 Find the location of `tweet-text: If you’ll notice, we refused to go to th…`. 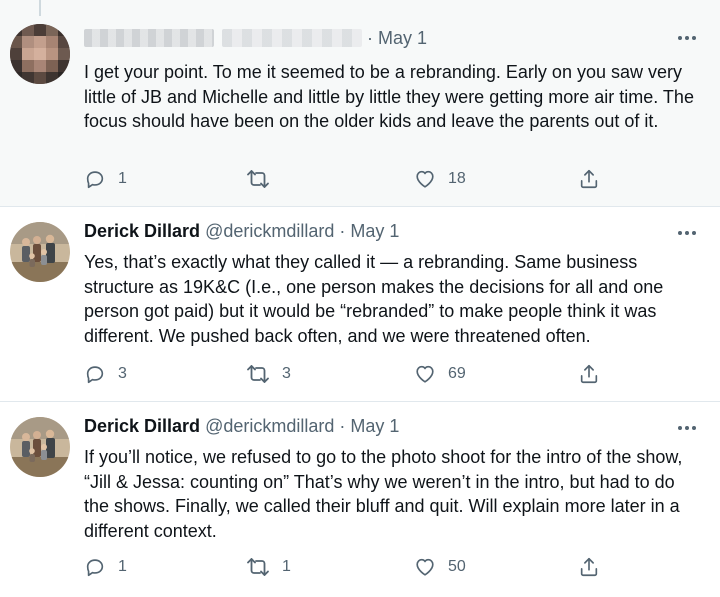

tweet-text: If you’ll notice, we refused to go to th… is located at coordinates (383, 494).